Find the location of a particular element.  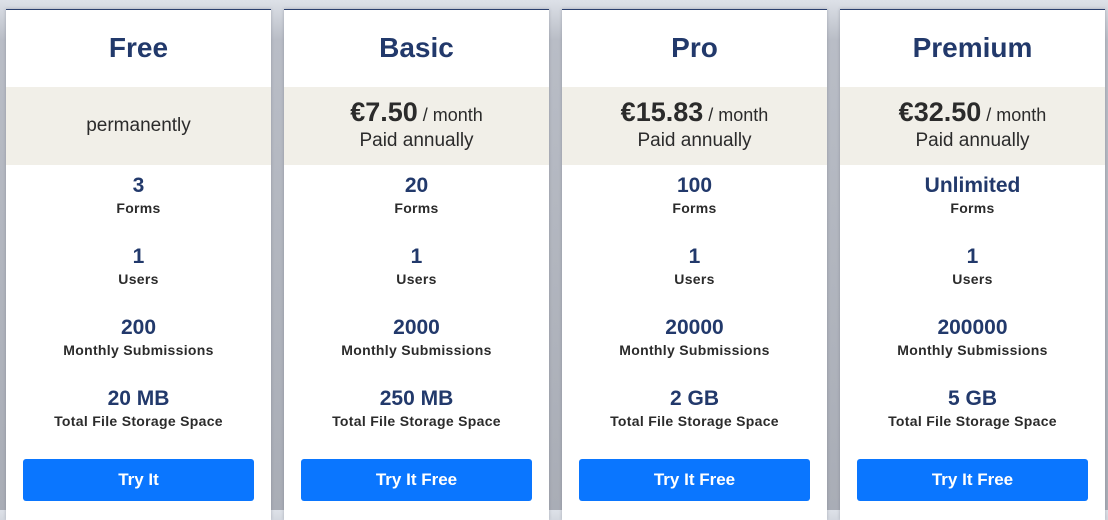

feature-value: 200 is located at coordinates (138, 327).